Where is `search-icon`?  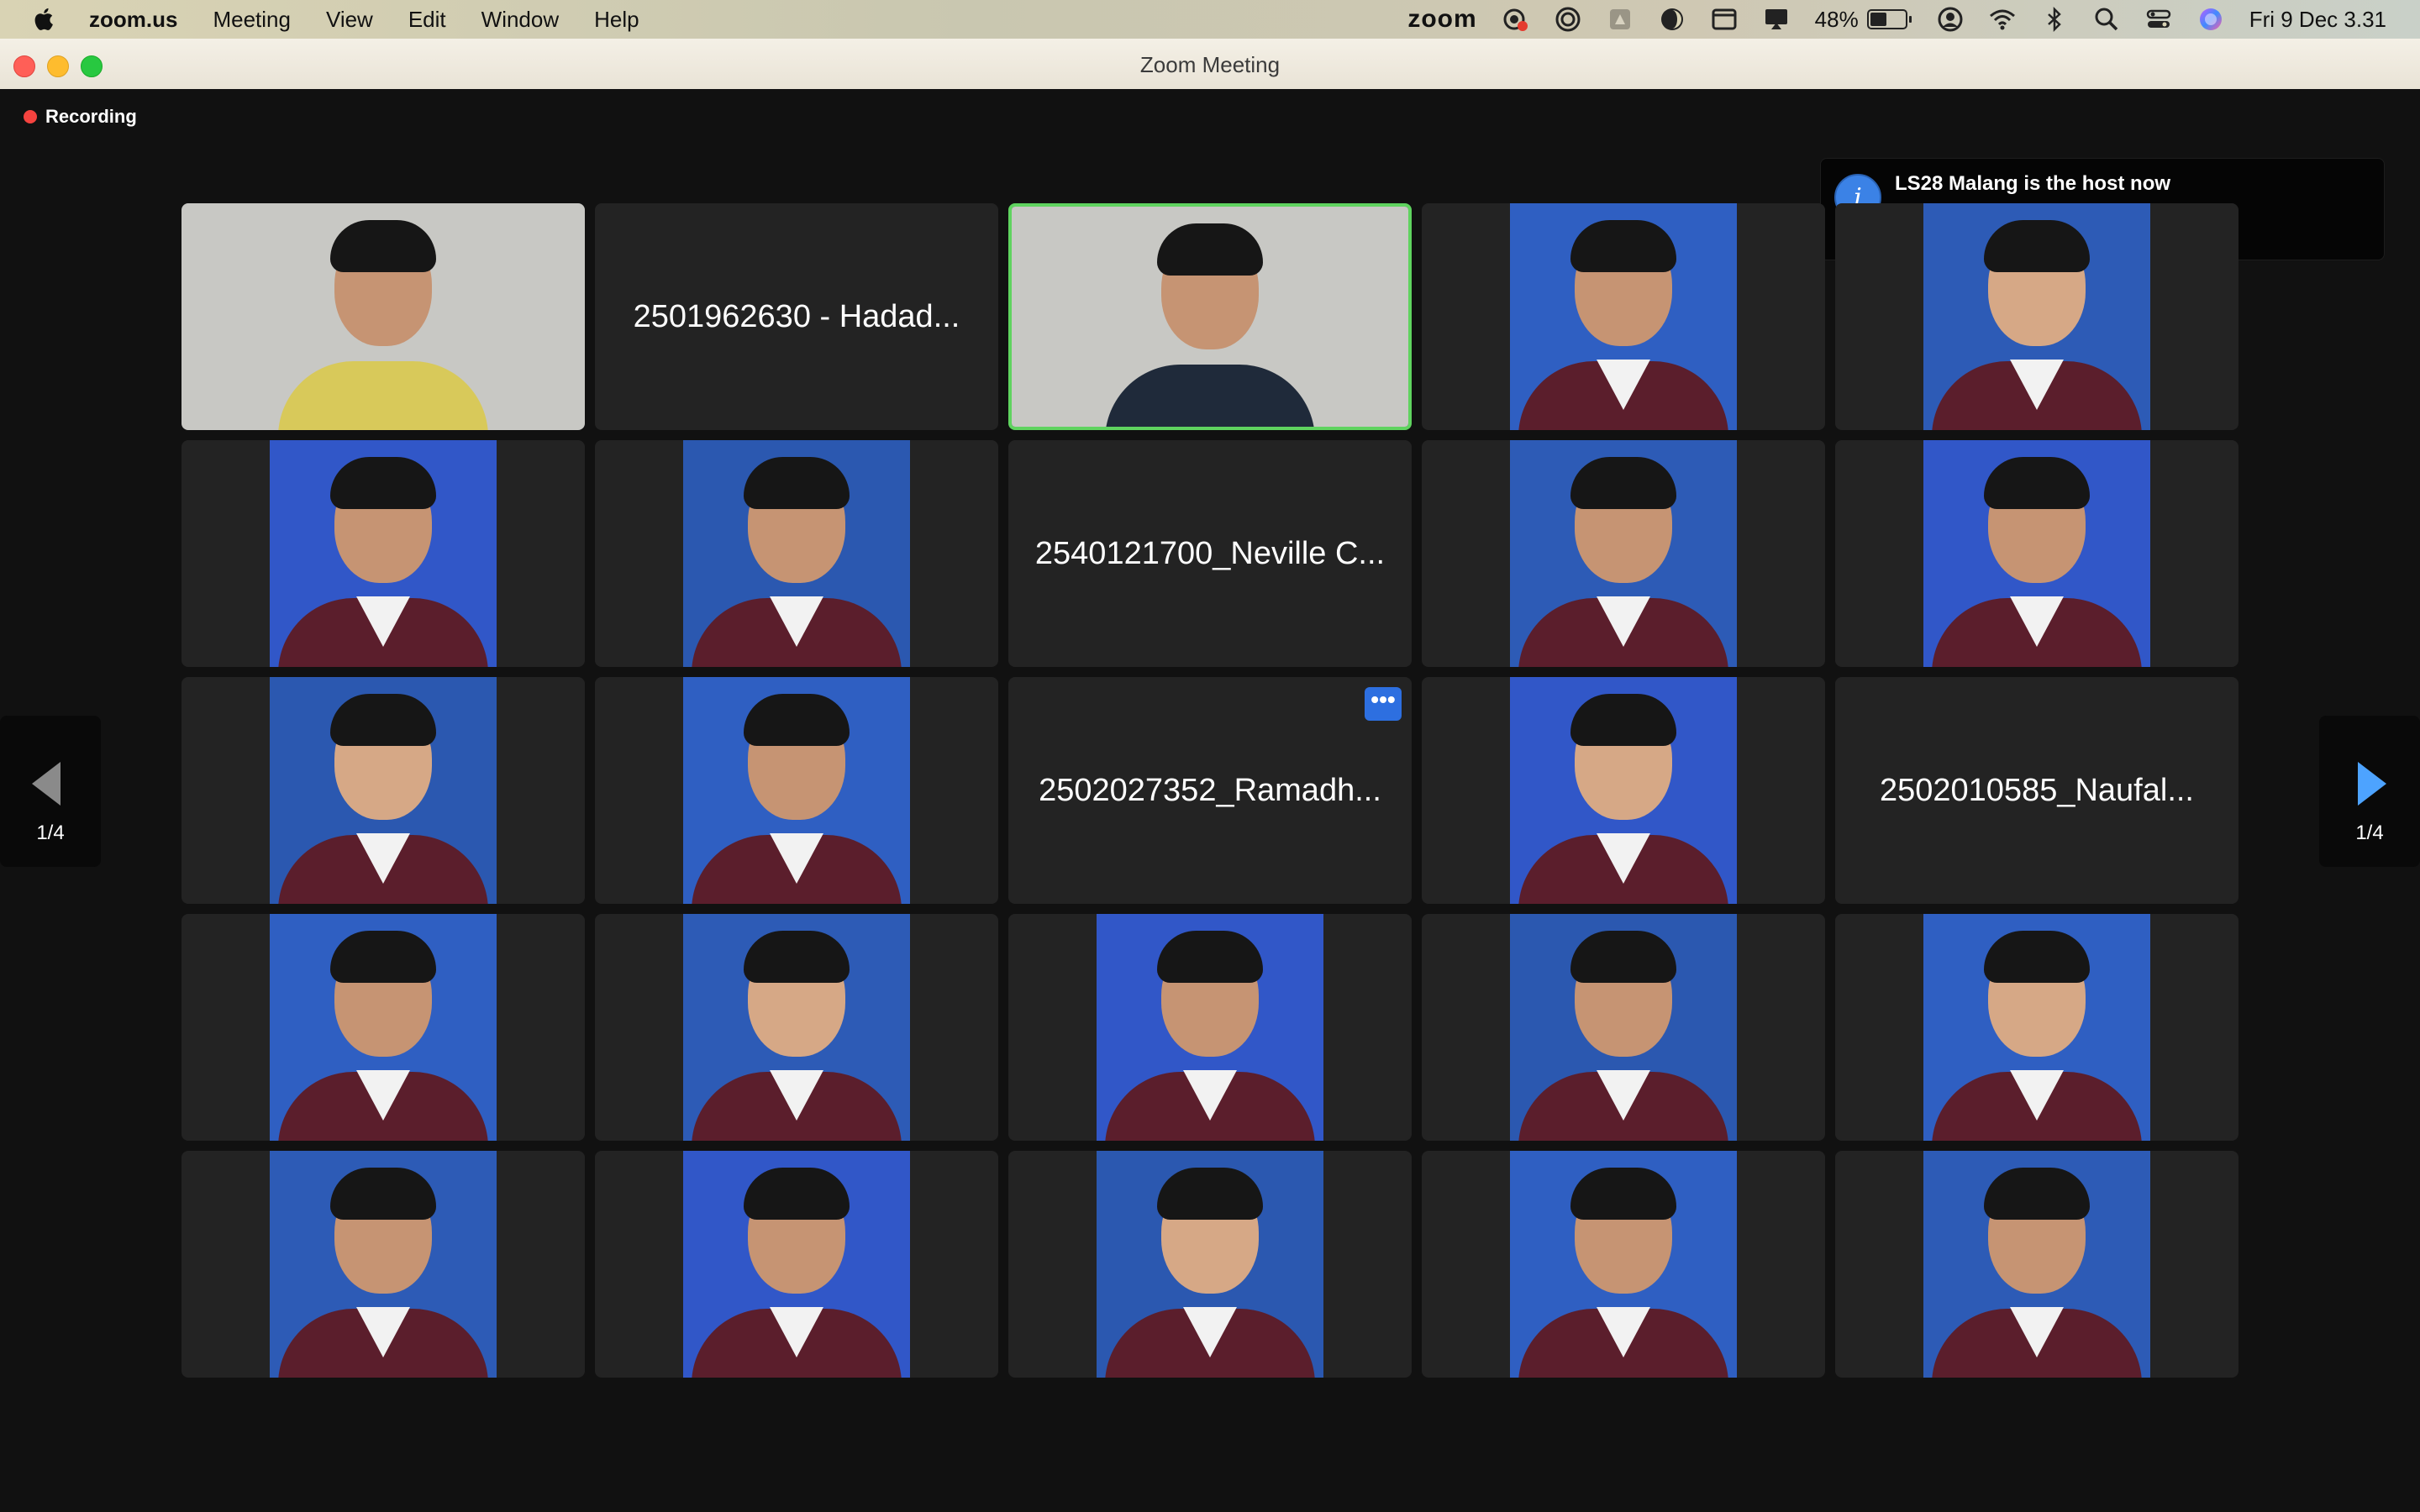 search-icon is located at coordinates (2106, 19).